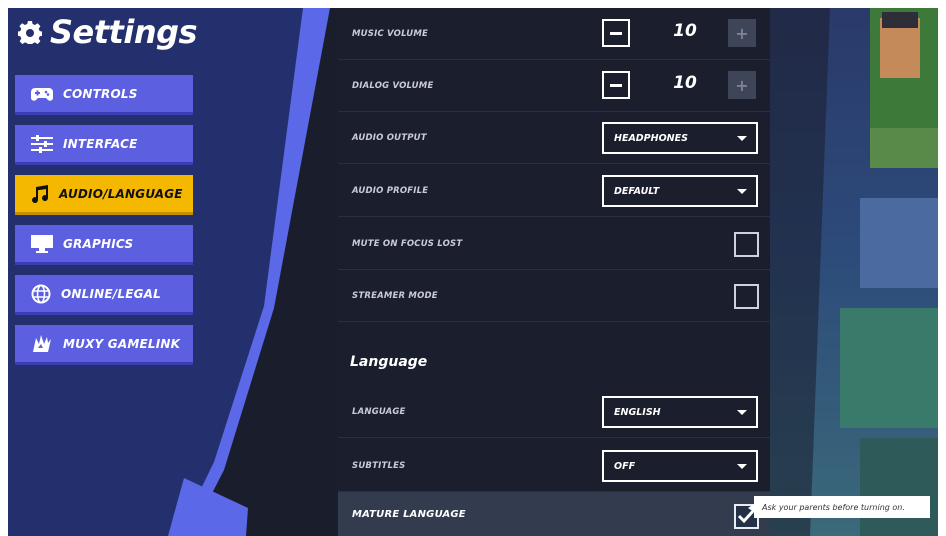  What do you see at coordinates (100, 93) in the screenshot?
I see `nav-label: CONTROLS` at bounding box center [100, 93].